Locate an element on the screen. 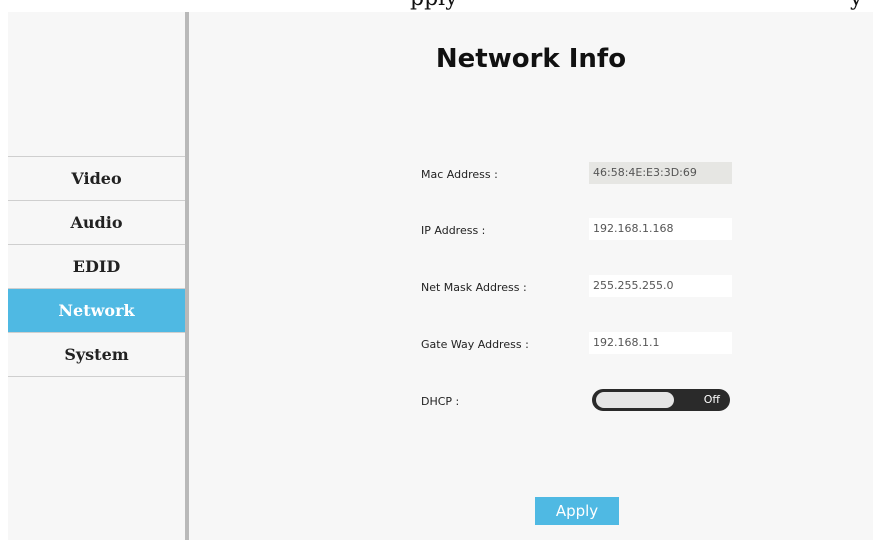  sidebar-item-audio: Audio is located at coordinates (96, 223).